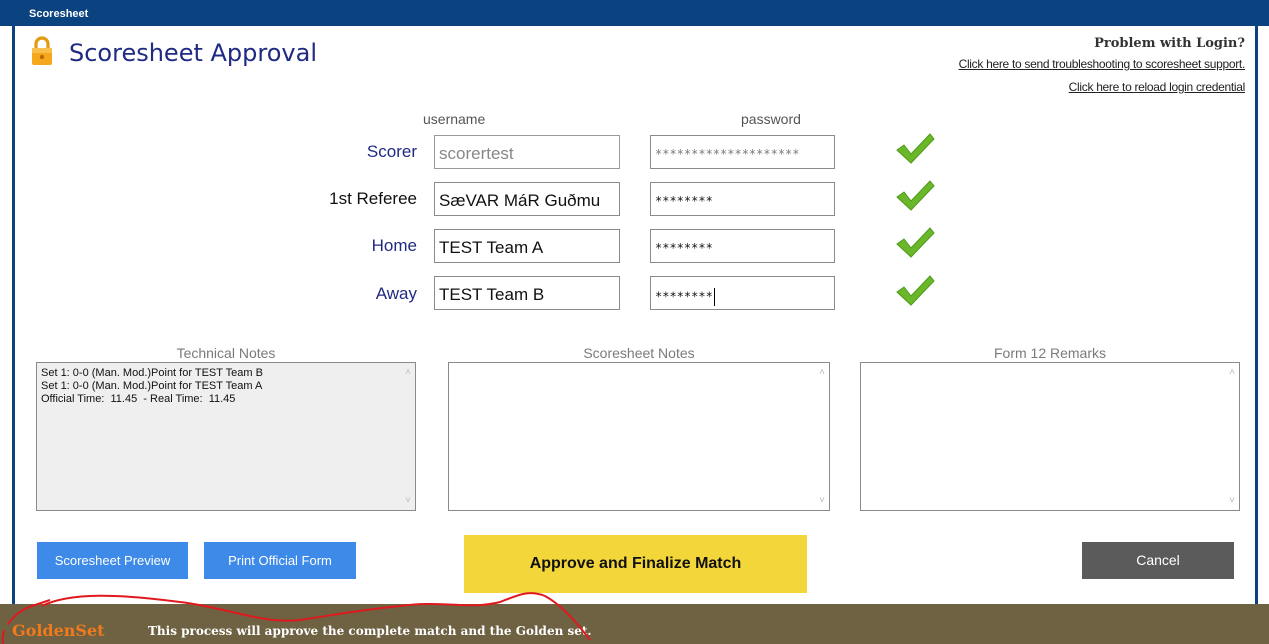 Image resolution: width=1269 pixels, height=644 pixels. What do you see at coordinates (684, 296) in the screenshot?
I see `away-password-value: ********` at bounding box center [684, 296].